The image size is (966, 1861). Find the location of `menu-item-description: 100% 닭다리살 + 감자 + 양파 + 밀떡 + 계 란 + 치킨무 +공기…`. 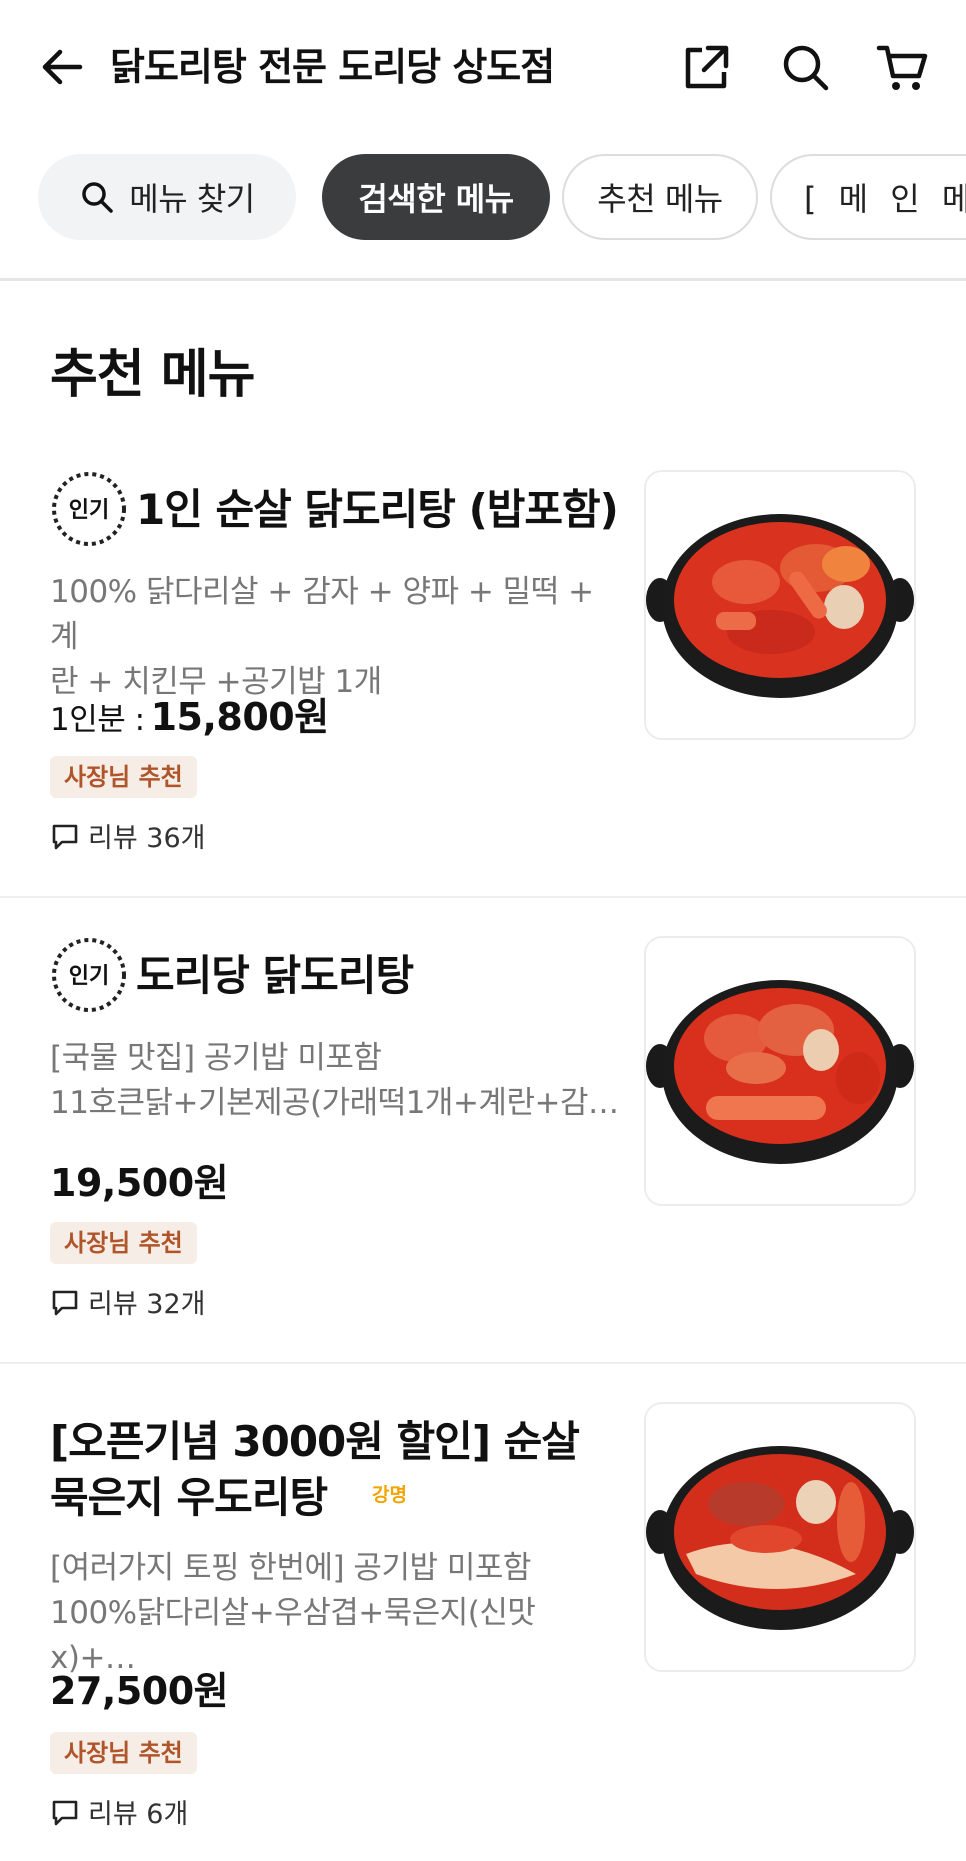

menu-item-description: 100% 닭다리살 + 감자 + 양파 + 밀떡 + 계 란 + 치킨무 +공기… is located at coordinates (322, 637).